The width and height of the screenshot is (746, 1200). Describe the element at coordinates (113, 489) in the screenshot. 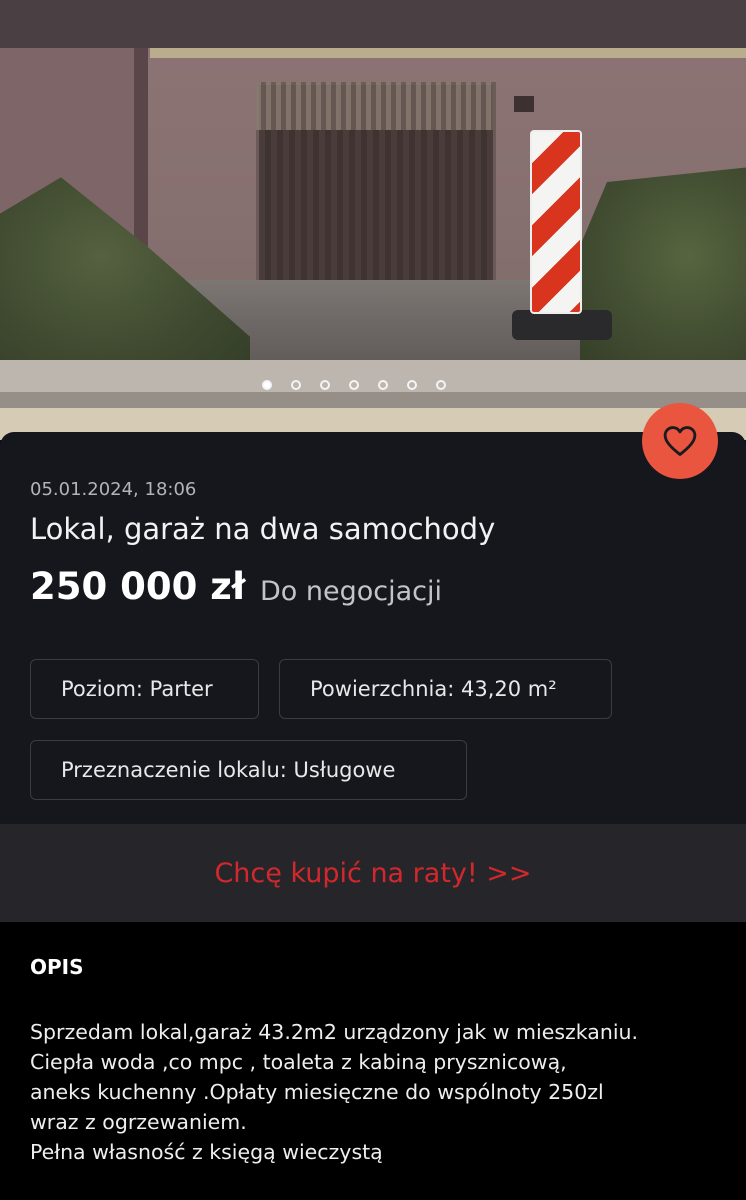

I see `listing-date: 05.01.2024, 18:06` at that location.